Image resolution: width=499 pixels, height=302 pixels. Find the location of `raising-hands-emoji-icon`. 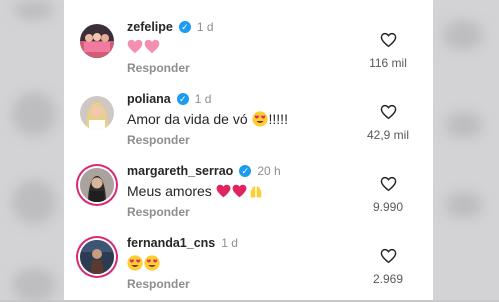

raising-hands-emoji-icon is located at coordinates (255, 191).